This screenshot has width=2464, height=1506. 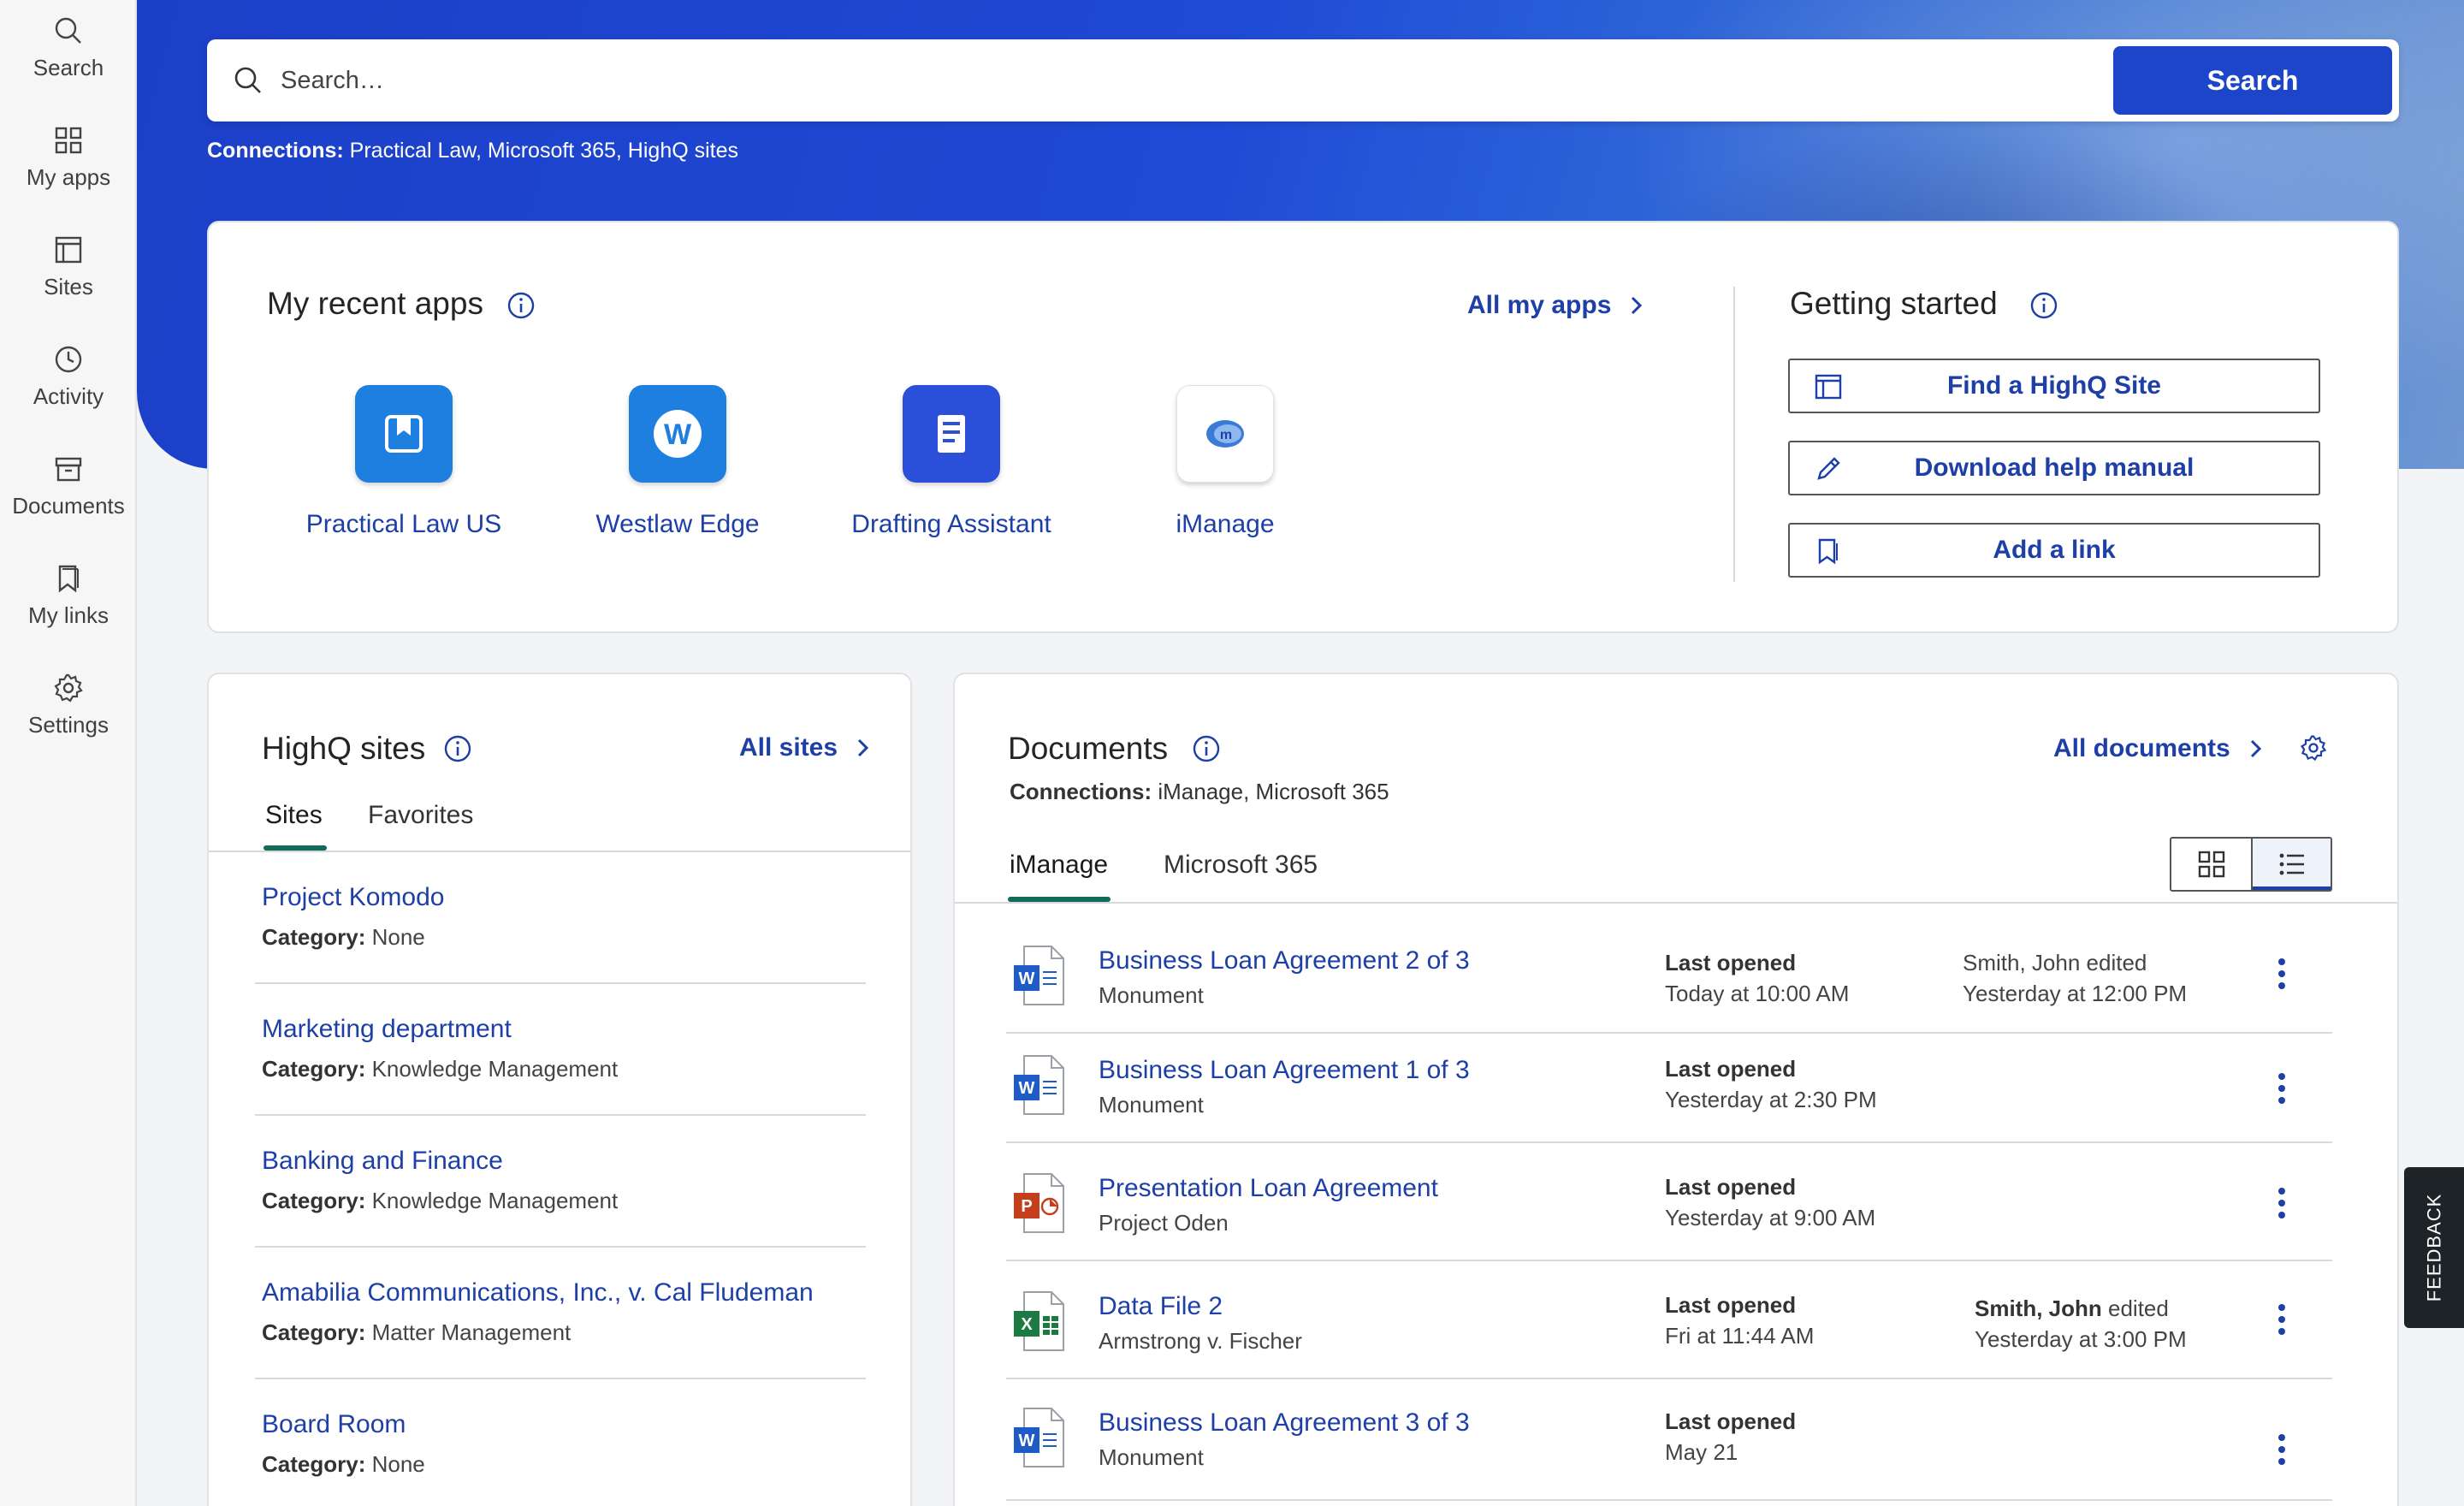 I want to click on add-a-link-button: Add a link, so click(x=2054, y=551).